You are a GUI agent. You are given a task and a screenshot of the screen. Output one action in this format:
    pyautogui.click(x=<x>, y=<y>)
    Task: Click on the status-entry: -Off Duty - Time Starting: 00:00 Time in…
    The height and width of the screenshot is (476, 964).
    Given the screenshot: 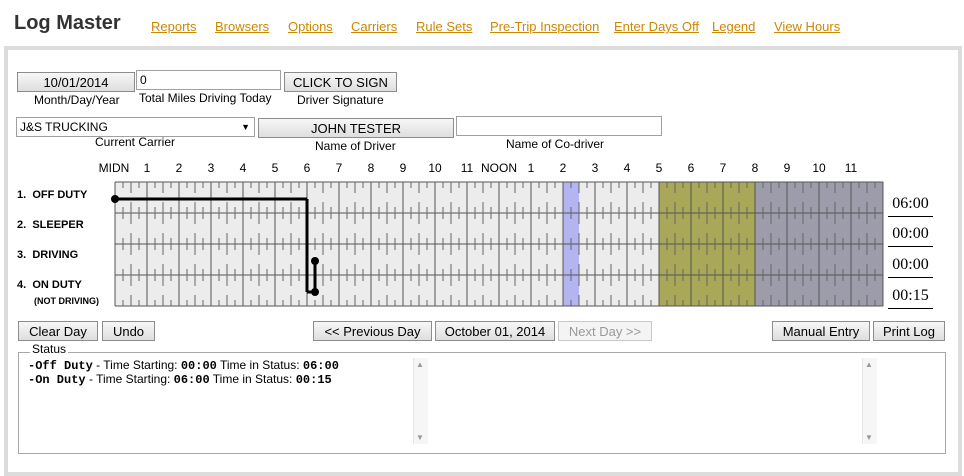 What is the action you would take?
    pyautogui.click(x=183, y=365)
    